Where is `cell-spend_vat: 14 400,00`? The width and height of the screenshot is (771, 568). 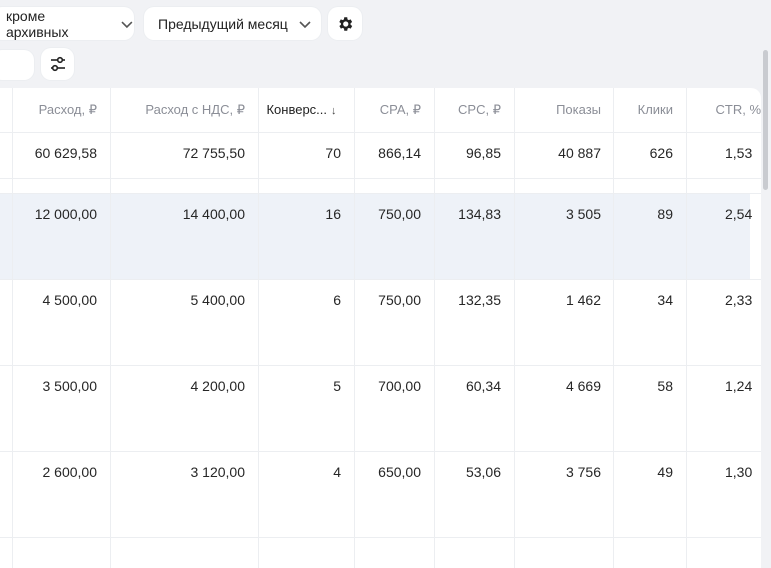 cell-spend_vat: 14 400,00 is located at coordinates (213, 214).